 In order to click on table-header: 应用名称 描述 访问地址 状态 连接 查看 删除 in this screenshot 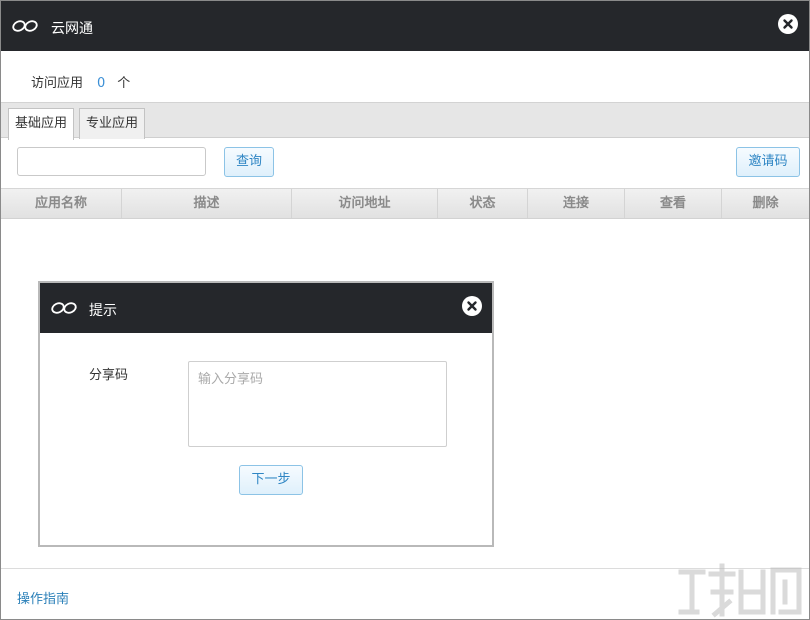, I will do `click(405, 203)`.